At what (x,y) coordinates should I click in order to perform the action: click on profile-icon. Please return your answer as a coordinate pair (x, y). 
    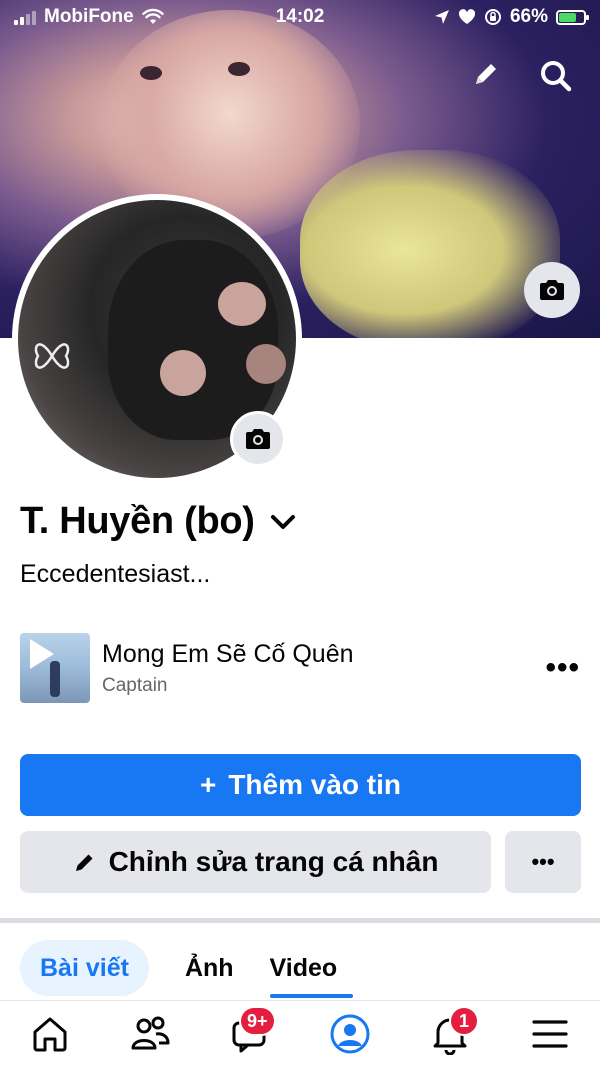
    Looking at the image, I should click on (350, 1034).